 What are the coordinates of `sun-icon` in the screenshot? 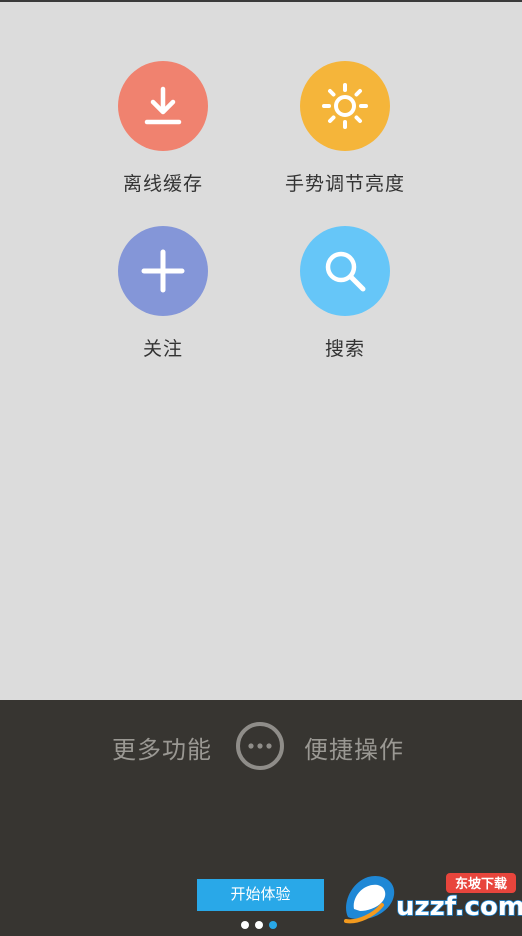 It's located at (345, 106).